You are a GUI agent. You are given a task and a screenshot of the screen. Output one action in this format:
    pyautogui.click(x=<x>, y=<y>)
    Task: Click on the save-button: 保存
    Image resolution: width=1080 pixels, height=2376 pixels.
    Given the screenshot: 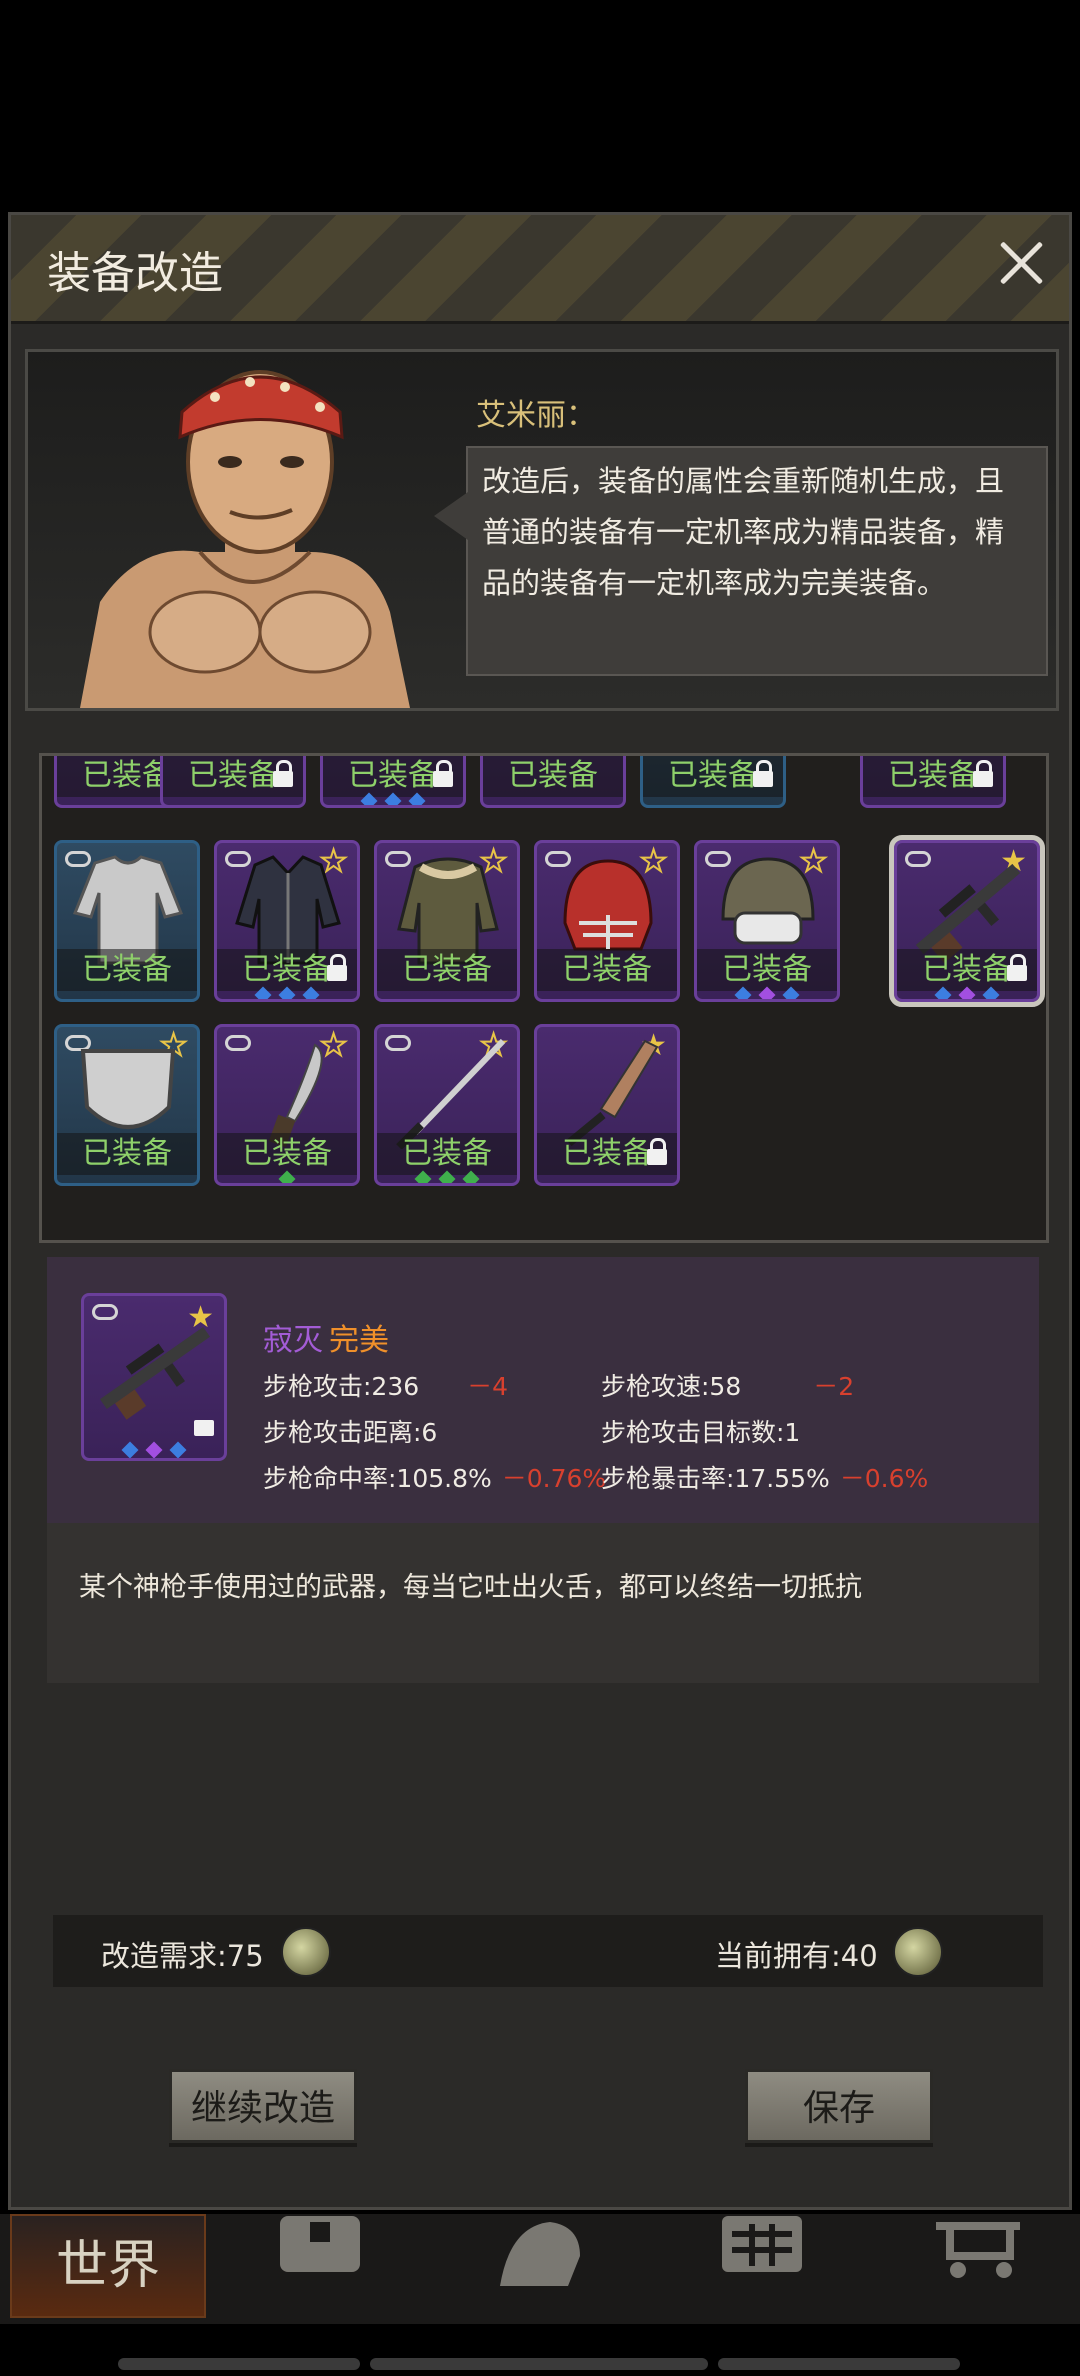 What is the action you would take?
    pyautogui.click(x=839, y=2106)
    